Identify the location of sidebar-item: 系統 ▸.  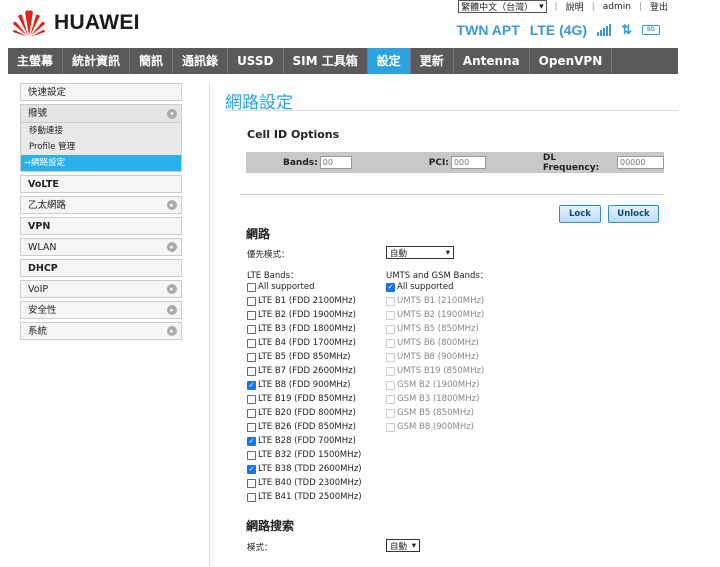
(101, 331).